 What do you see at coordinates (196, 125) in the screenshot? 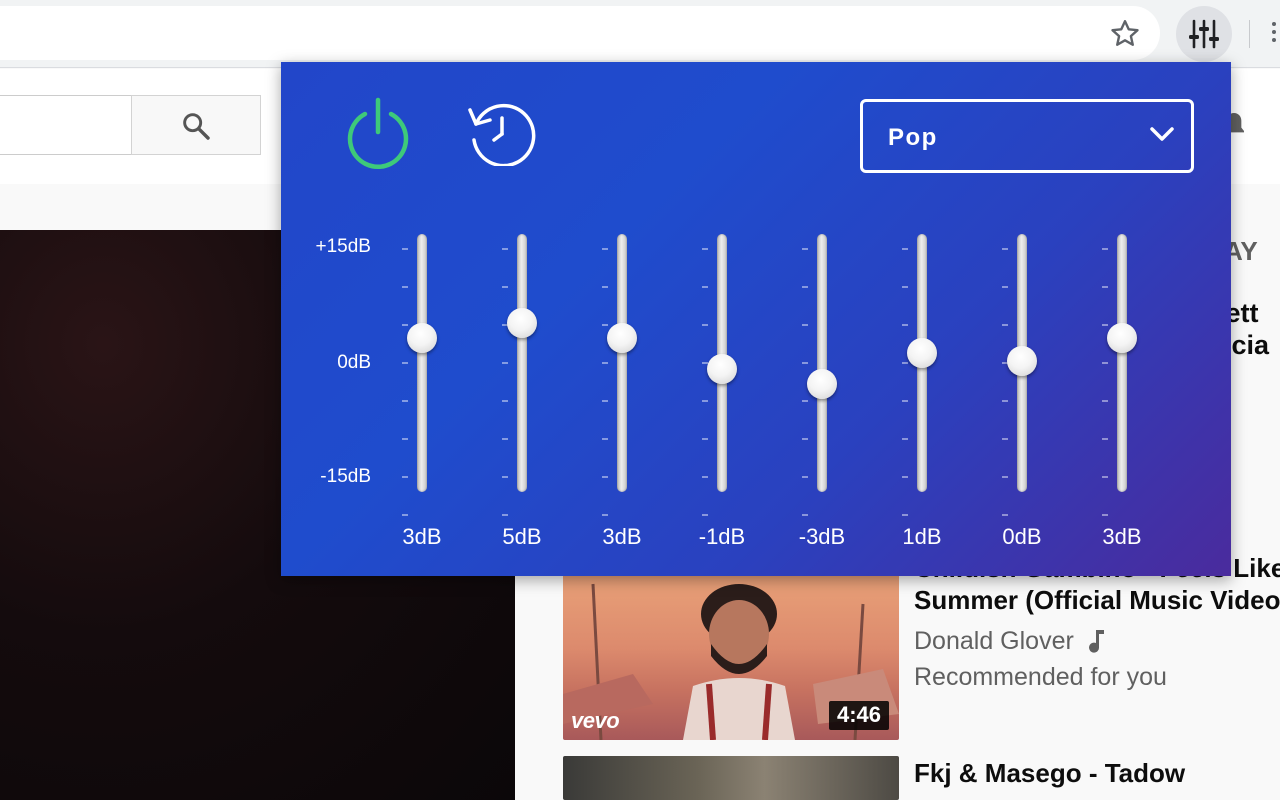
I see `search-button` at bounding box center [196, 125].